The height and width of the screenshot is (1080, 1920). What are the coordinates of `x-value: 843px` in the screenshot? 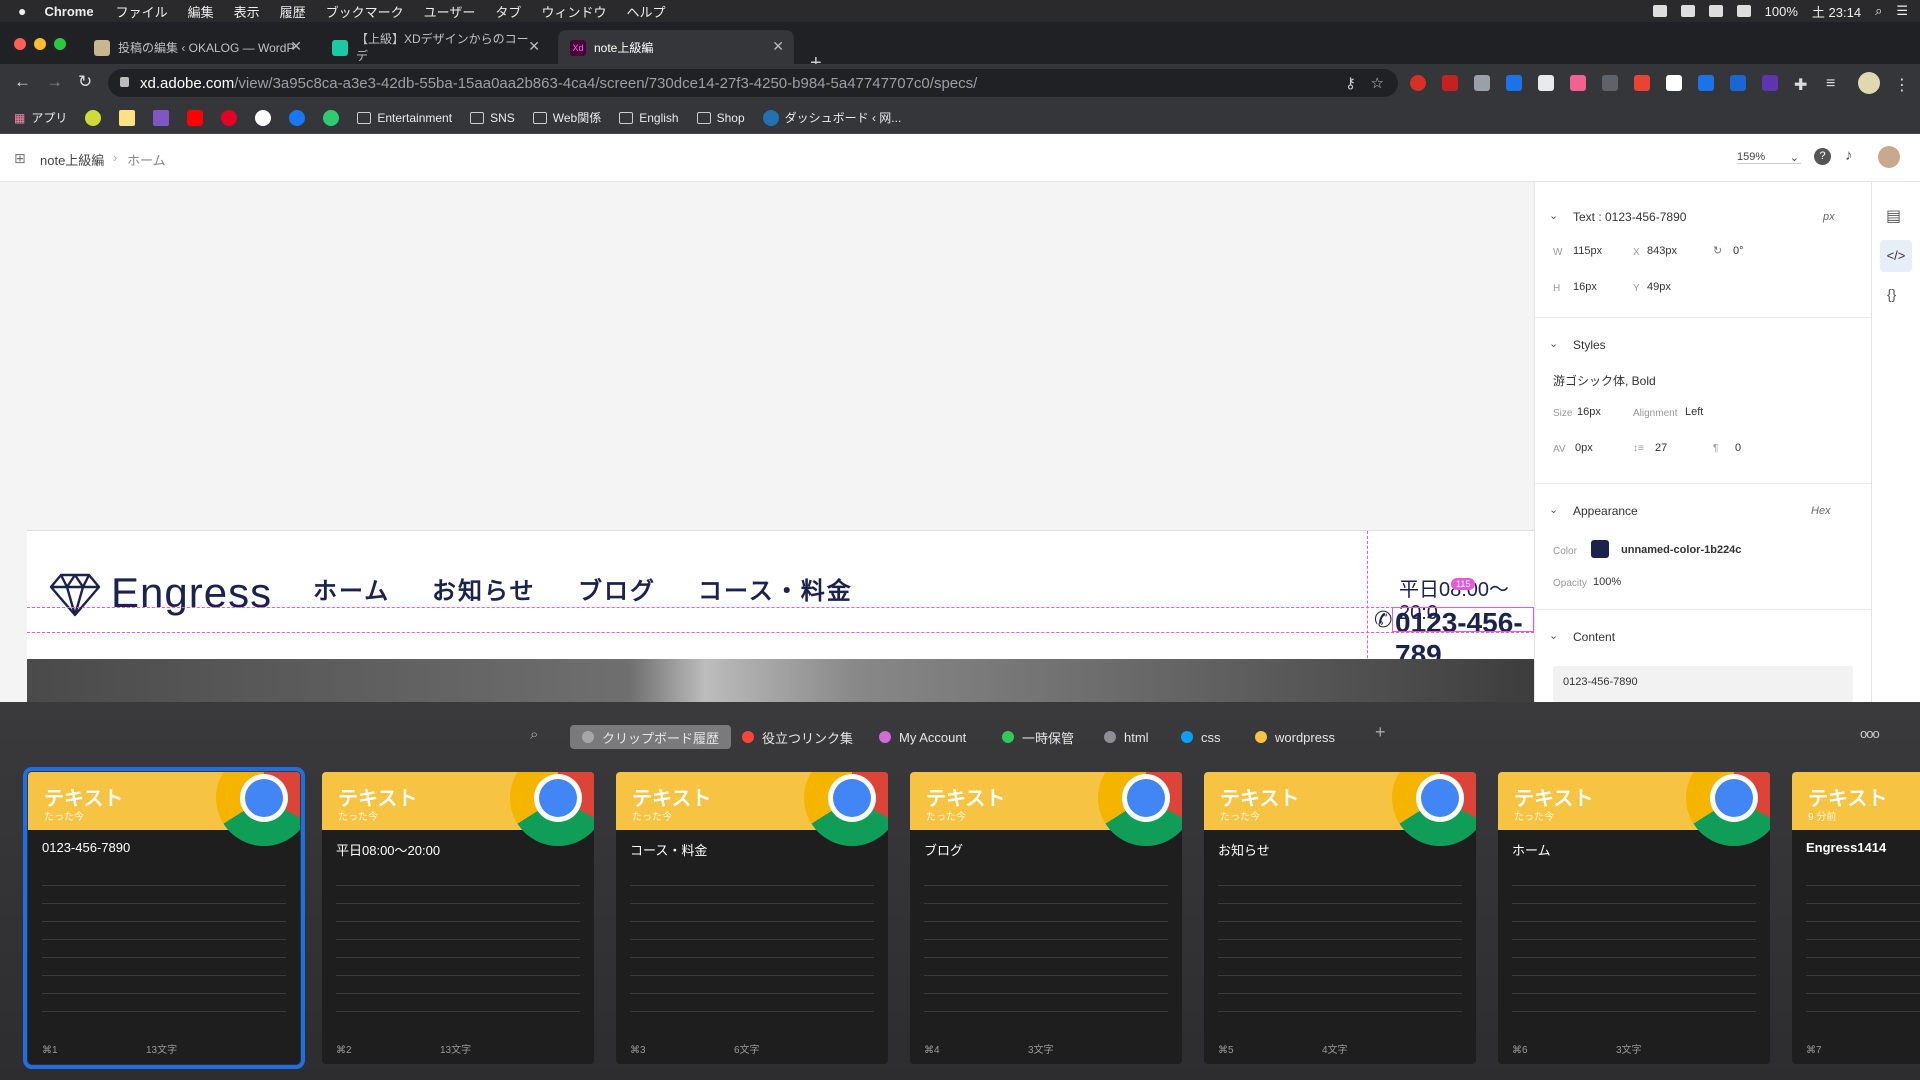 It's located at (1662, 251).